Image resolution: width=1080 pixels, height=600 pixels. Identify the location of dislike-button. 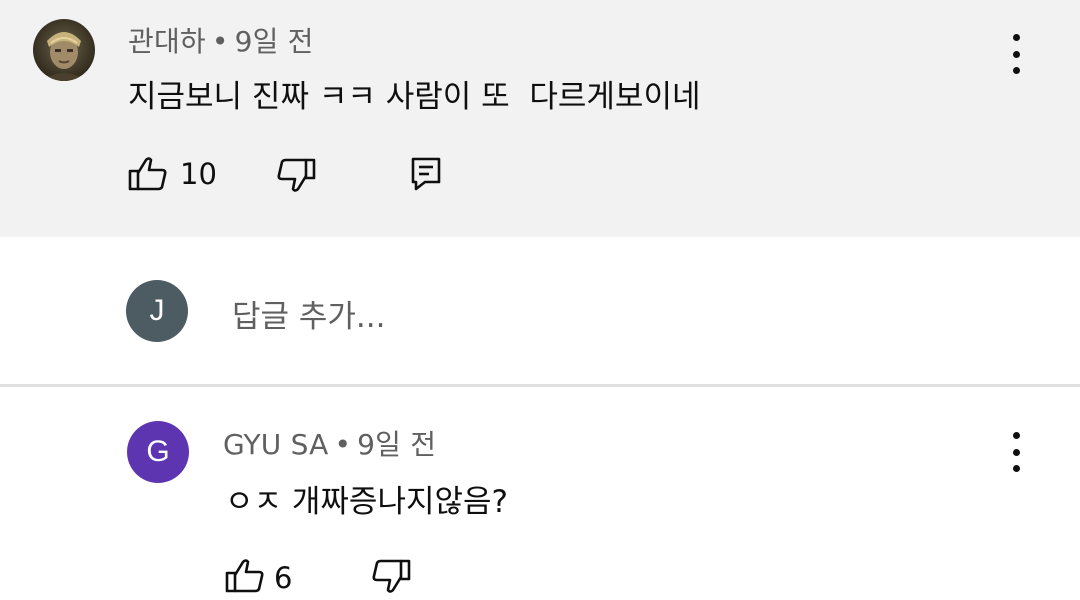
(296, 177).